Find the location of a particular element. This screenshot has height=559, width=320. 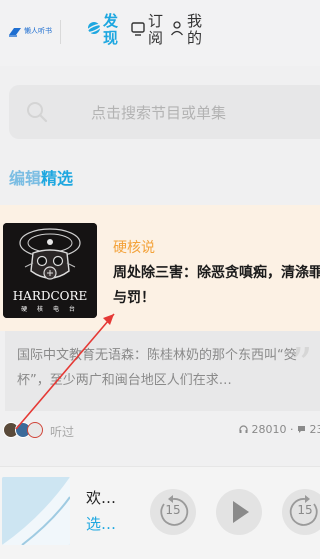

tab-subscribe-label: 订阅 is located at coordinates (156, 29).